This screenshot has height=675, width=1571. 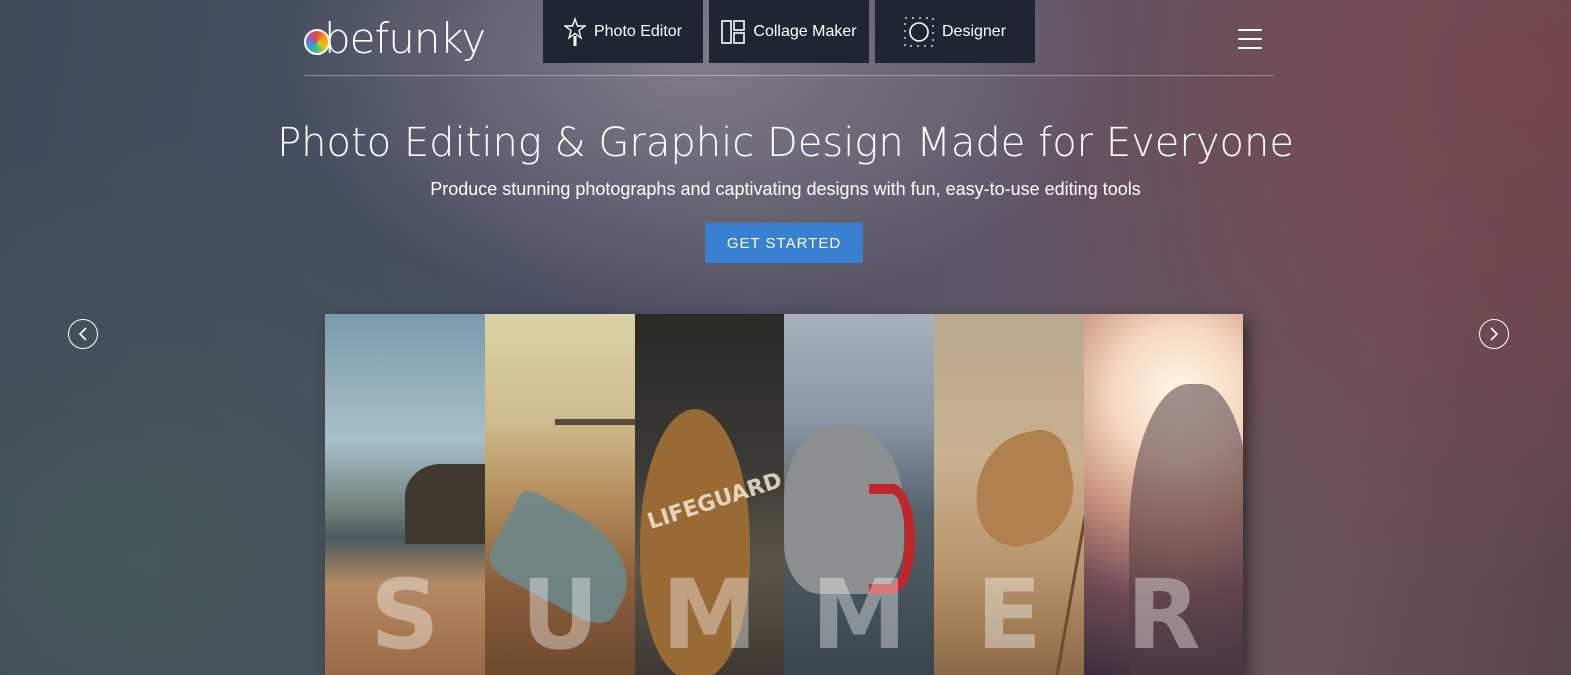 What do you see at coordinates (405, 615) in the screenshot?
I see `collage-letter: S` at bounding box center [405, 615].